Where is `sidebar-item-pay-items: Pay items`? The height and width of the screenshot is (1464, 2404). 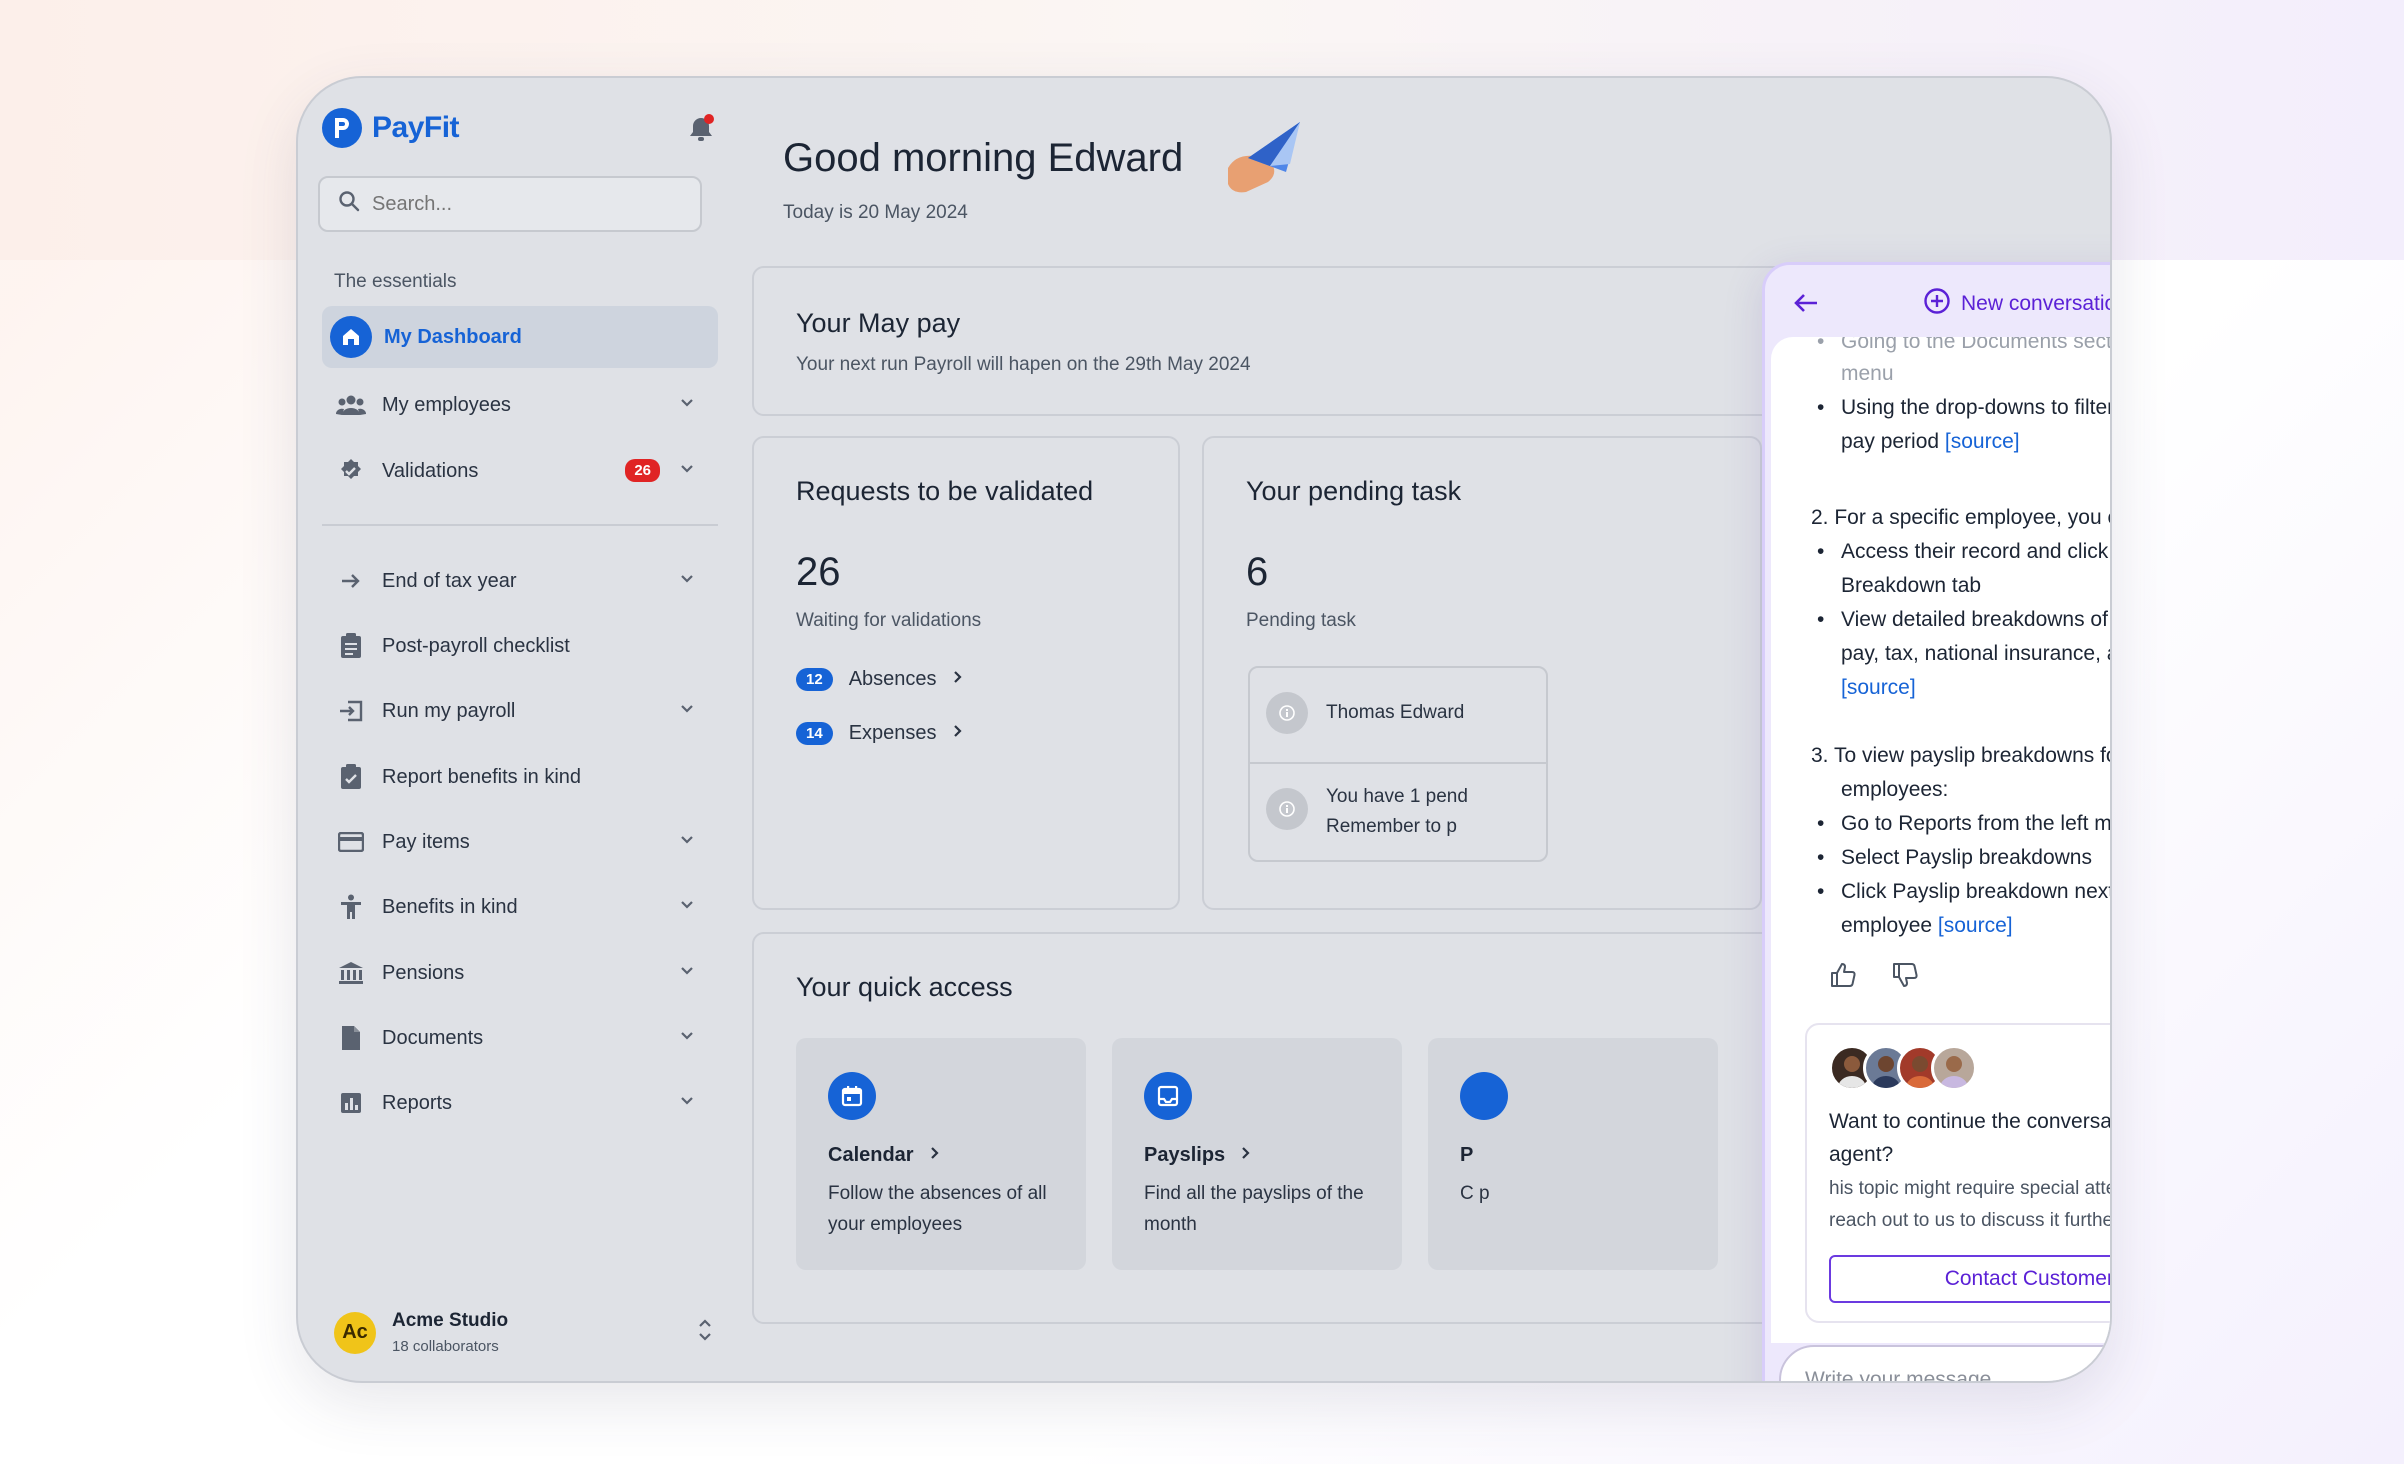 sidebar-item-pay-items: Pay items is located at coordinates (520, 842).